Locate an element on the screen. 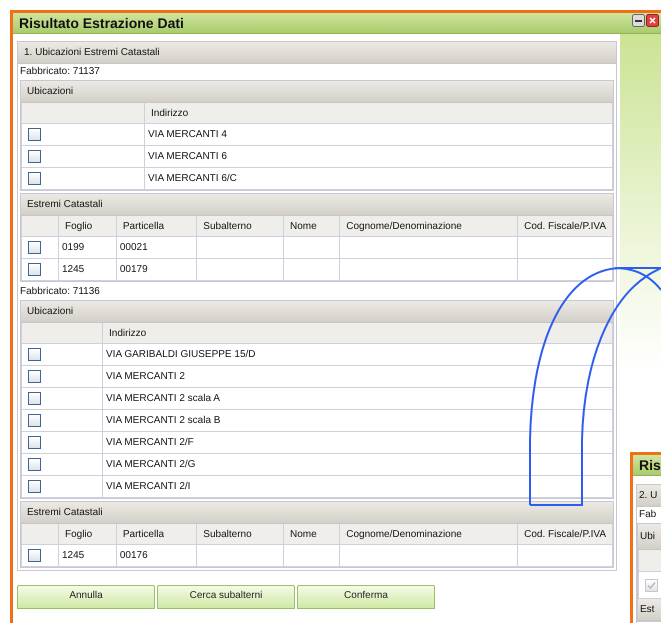 This screenshot has width=661, height=623. table-cell: 00021 is located at coordinates (156, 247).